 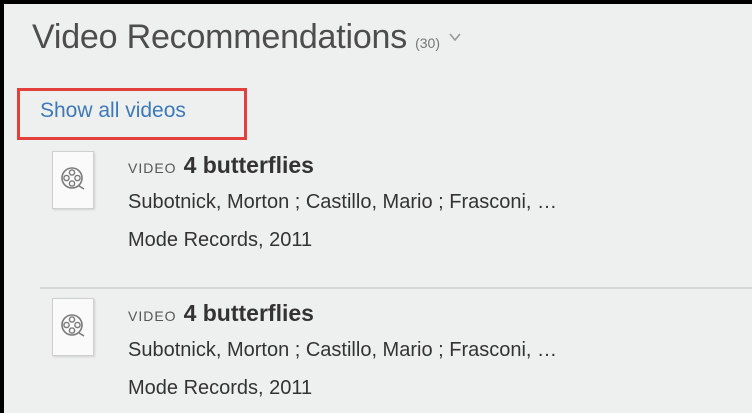 What do you see at coordinates (220, 37) in the screenshot?
I see `section-title: Video Recommendations` at bounding box center [220, 37].